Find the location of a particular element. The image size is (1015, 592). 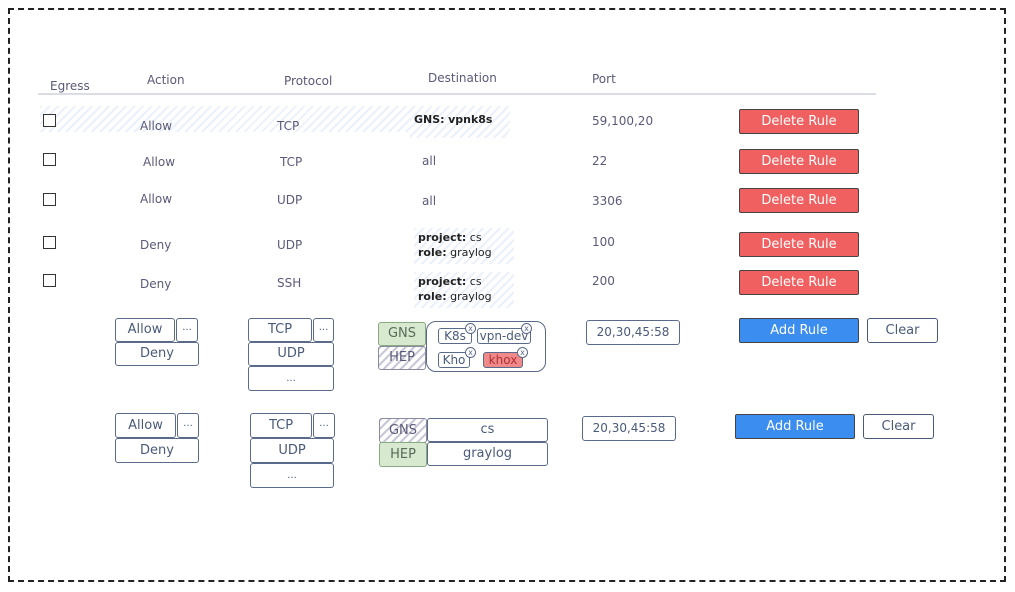

rule-port: 22 is located at coordinates (600, 161).